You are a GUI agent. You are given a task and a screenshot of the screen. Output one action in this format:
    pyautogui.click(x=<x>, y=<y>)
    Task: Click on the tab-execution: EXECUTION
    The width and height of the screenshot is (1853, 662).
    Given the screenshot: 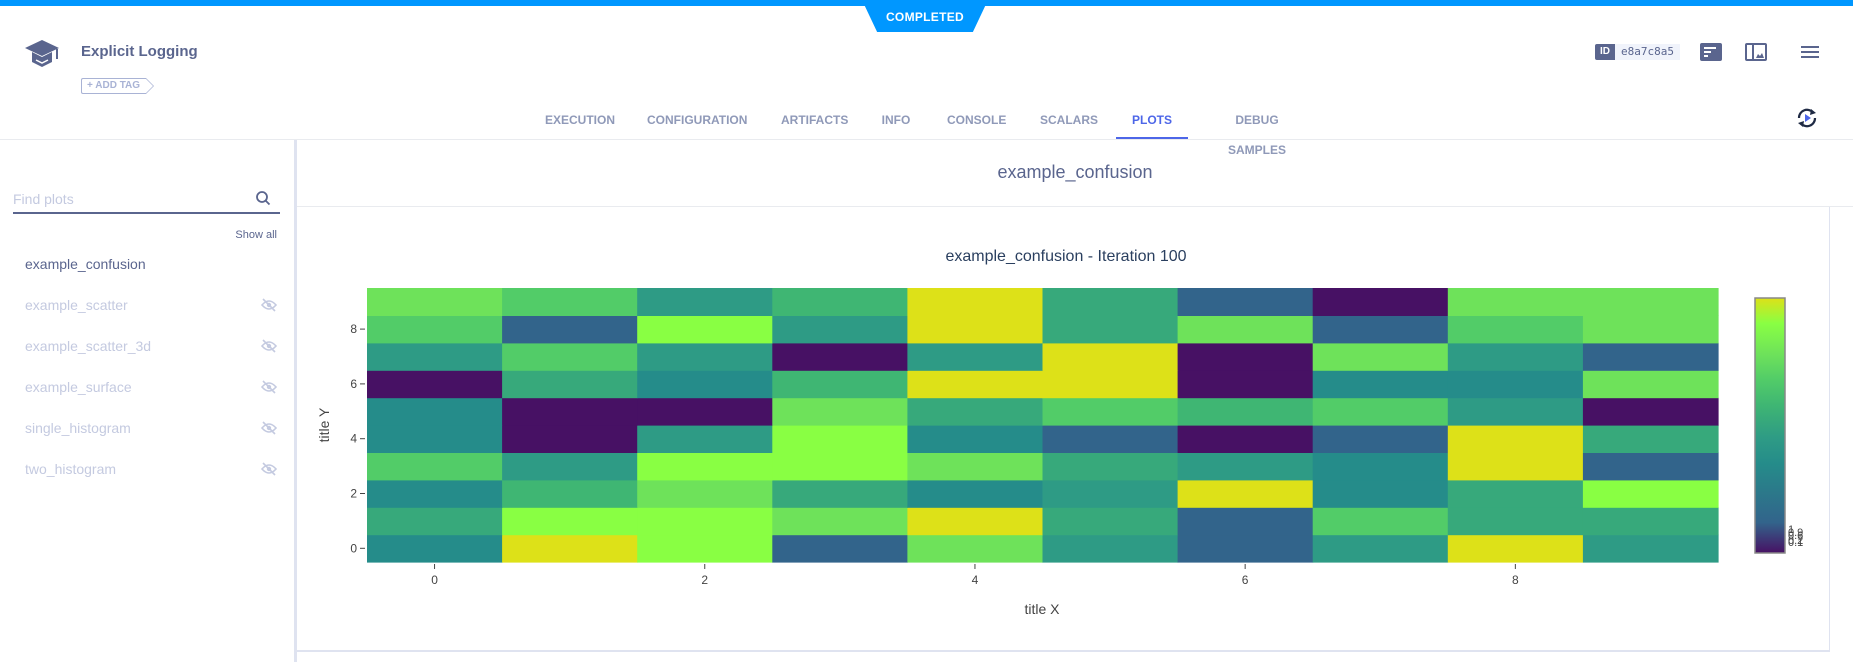 What is the action you would take?
    pyautogui.click(x=580, y=122)
    